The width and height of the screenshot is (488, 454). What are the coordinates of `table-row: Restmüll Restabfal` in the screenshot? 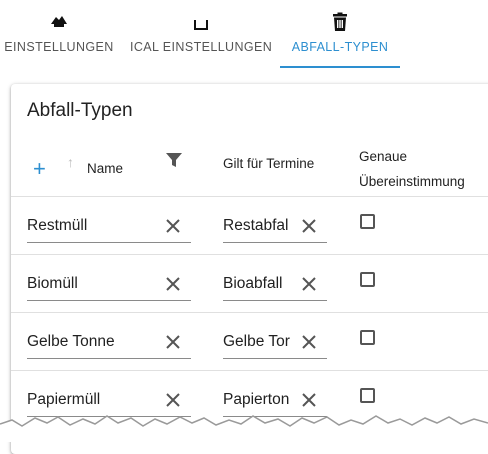 It's located at (249, 225).